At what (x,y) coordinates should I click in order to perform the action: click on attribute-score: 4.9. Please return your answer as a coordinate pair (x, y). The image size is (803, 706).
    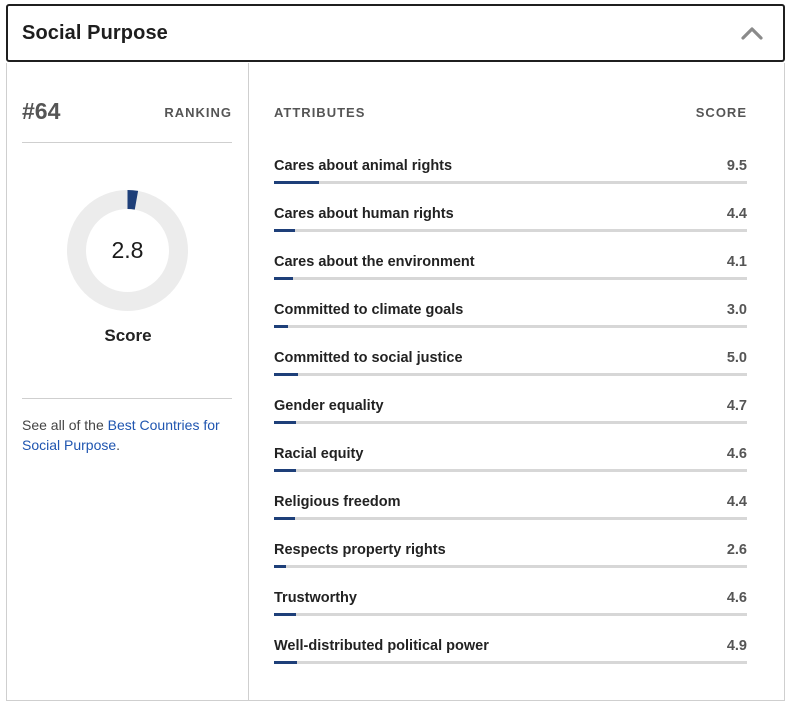
    Looking at the image, I should click on (736, 646).